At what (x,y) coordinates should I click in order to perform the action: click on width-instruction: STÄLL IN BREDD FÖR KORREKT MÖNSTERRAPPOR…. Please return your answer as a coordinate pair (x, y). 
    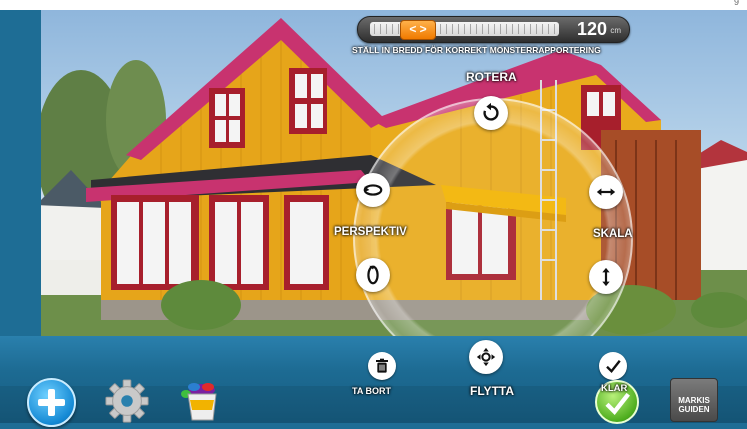
    Looking at the image, I should click on (476, 50).